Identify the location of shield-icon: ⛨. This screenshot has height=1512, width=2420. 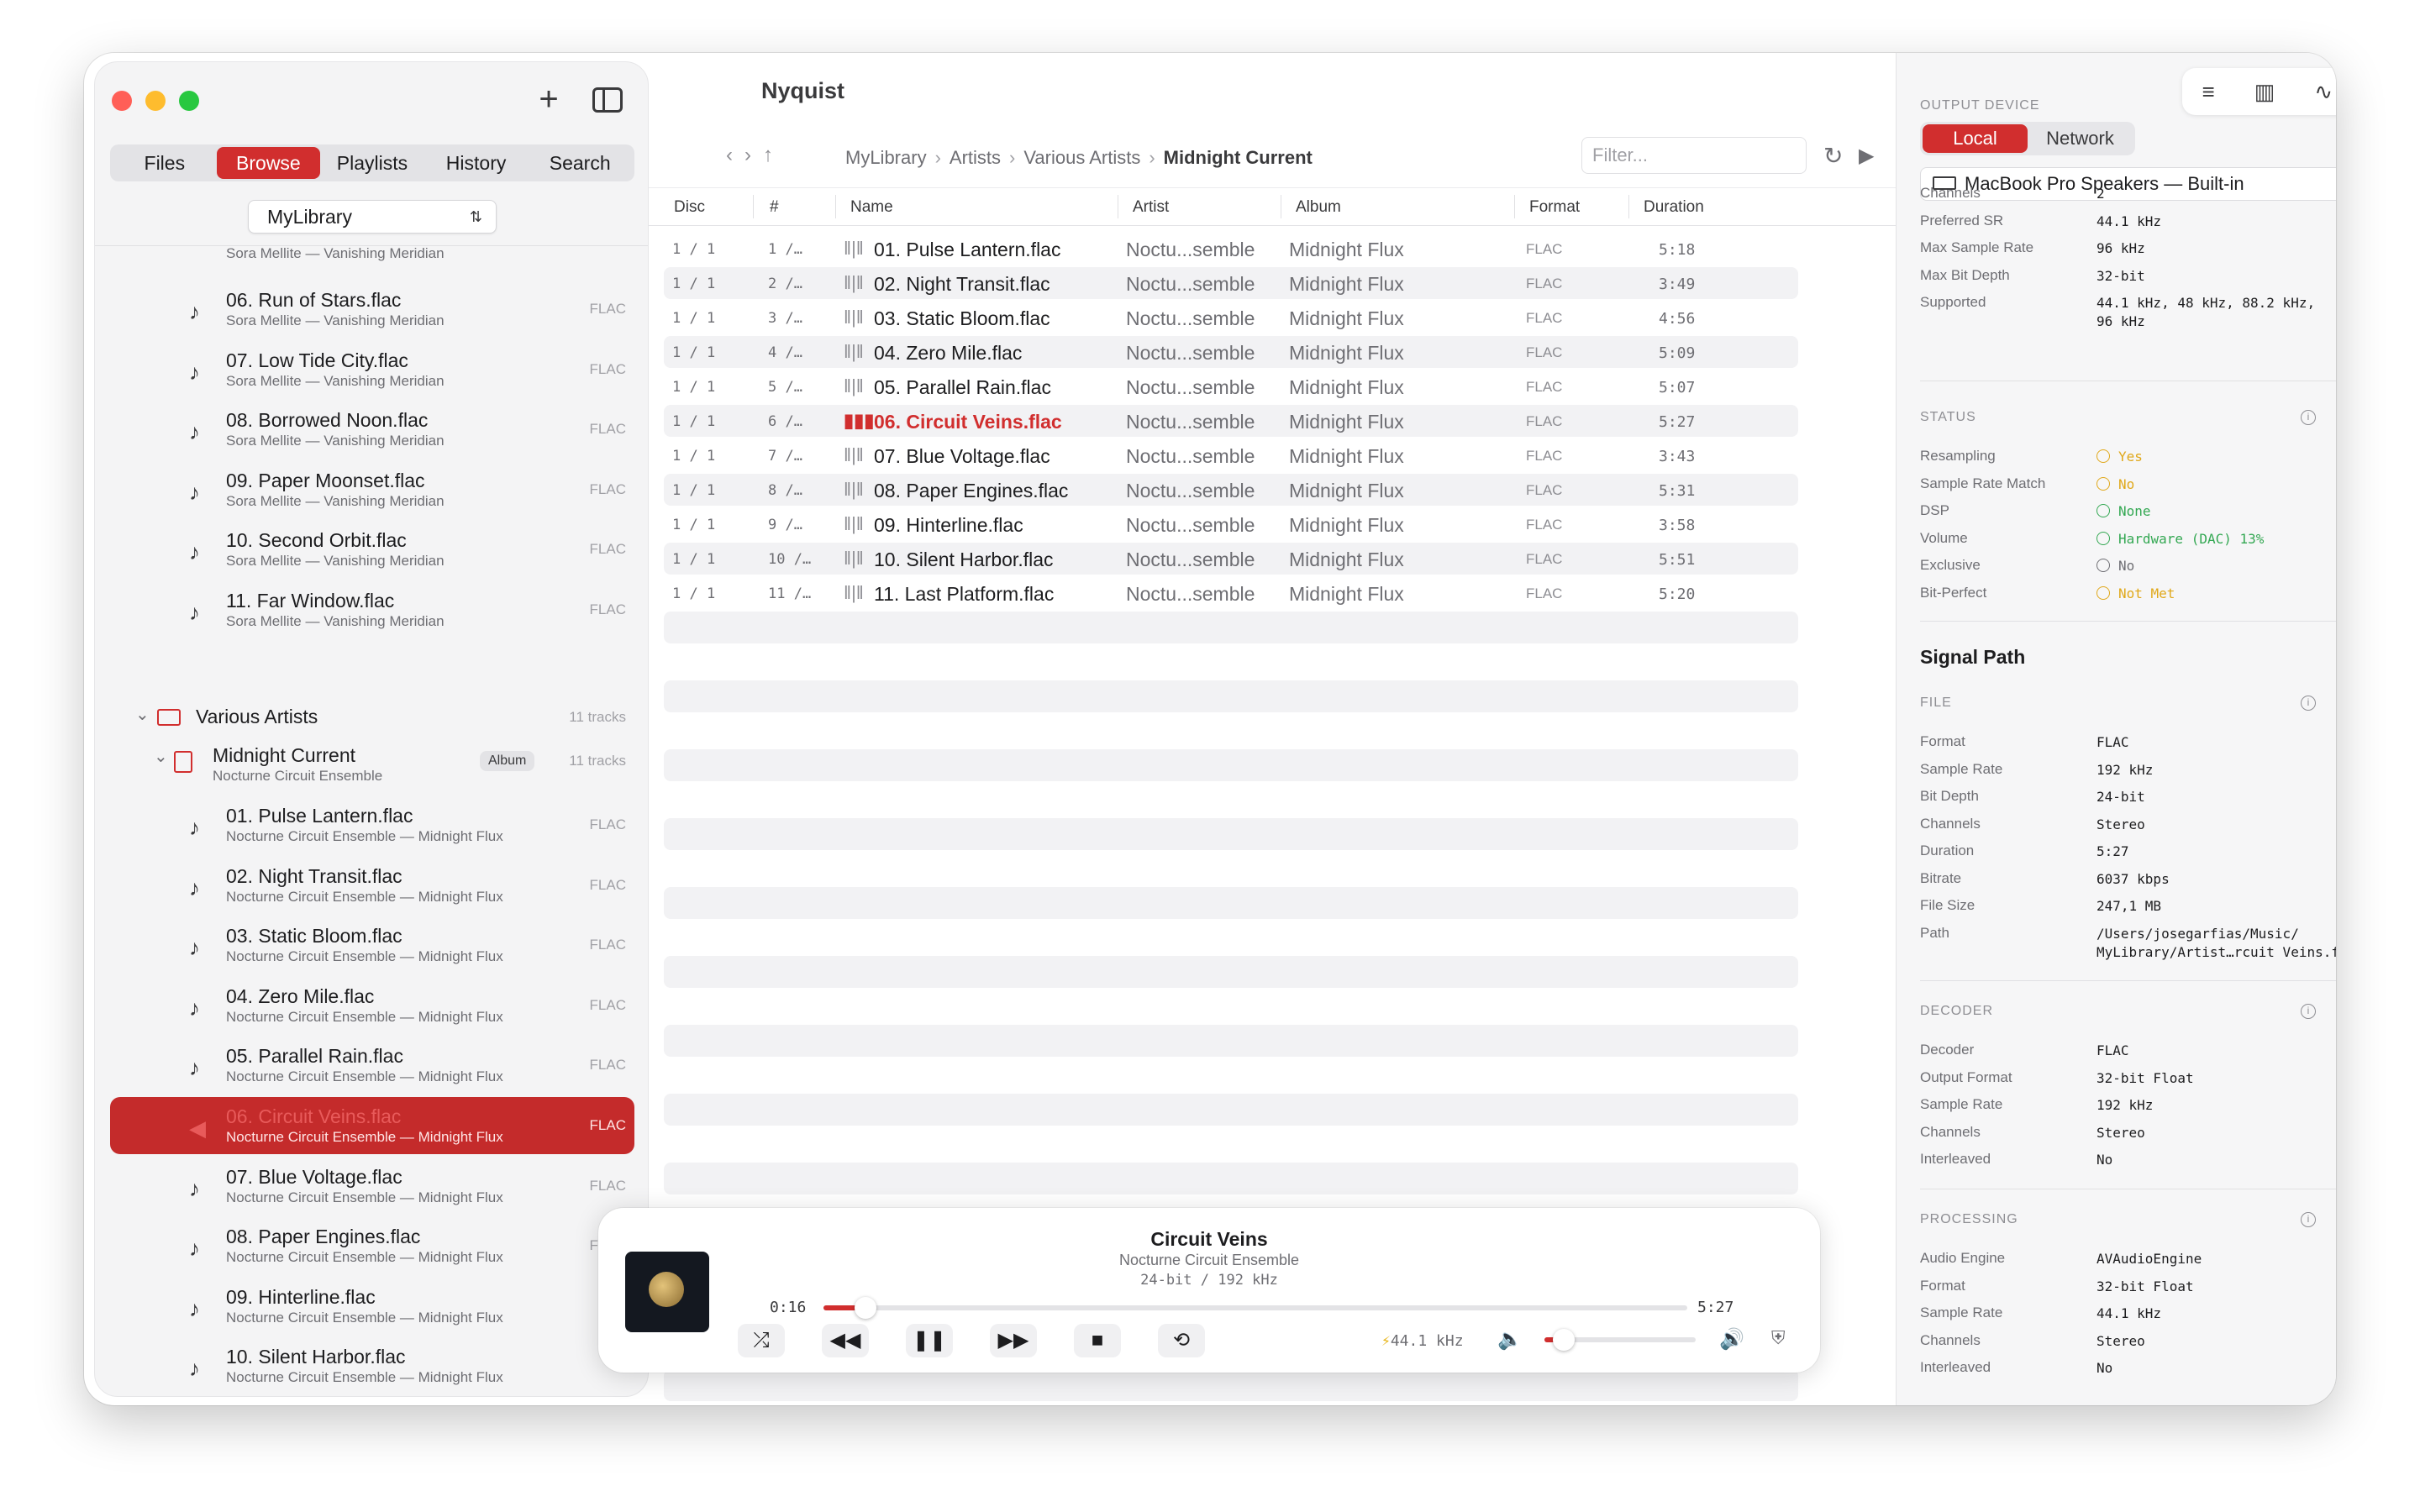
(1779, 1338).